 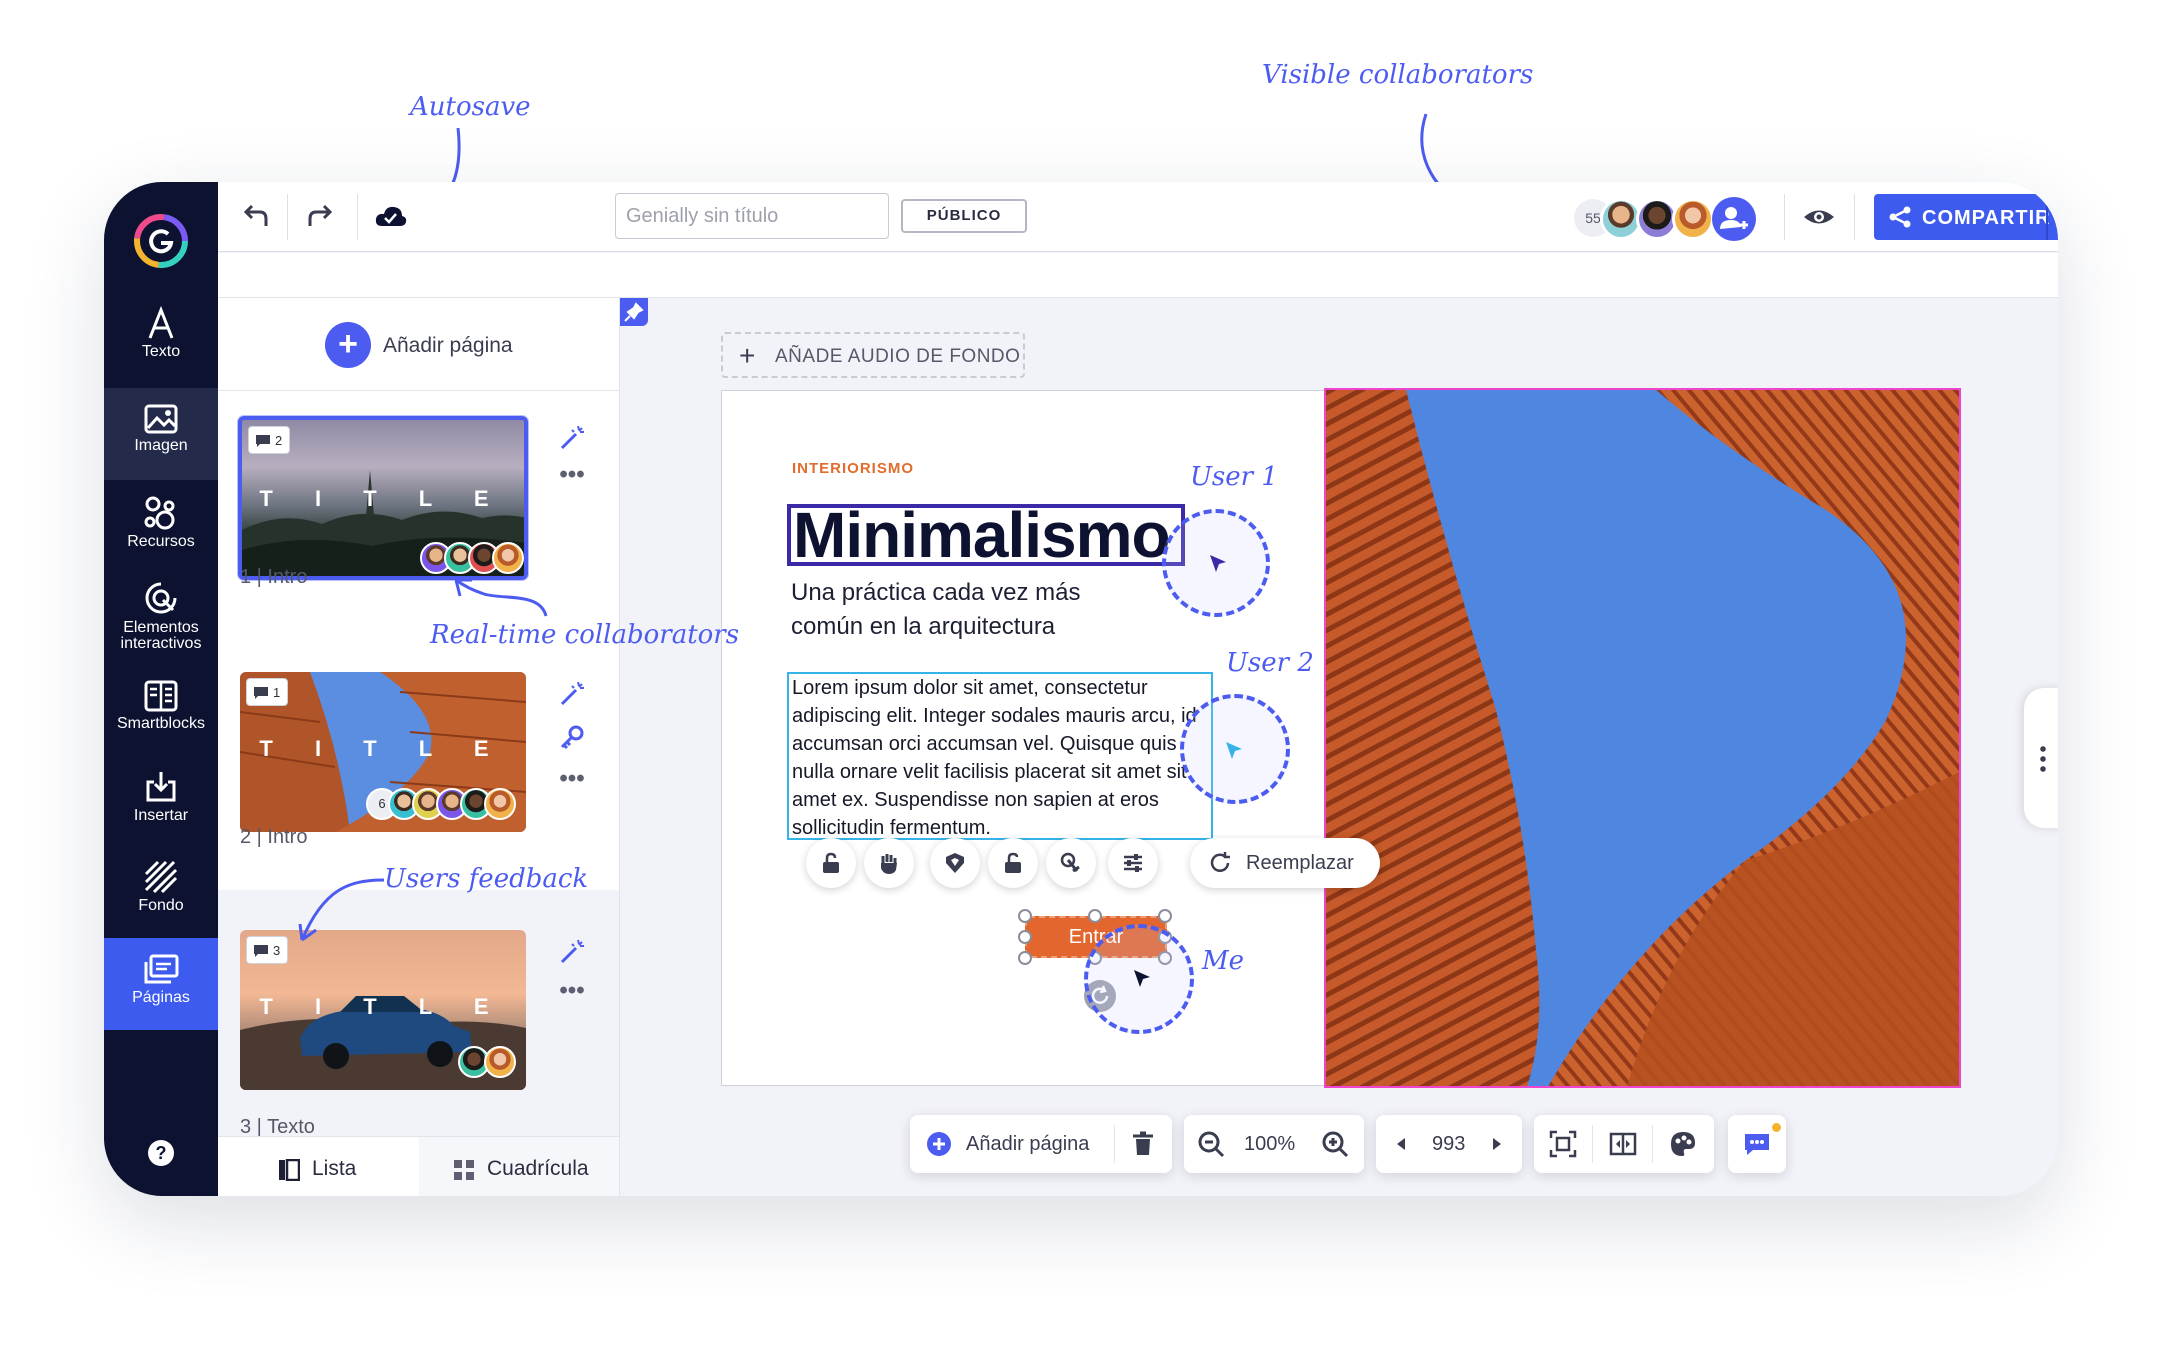 I want to click on rail-item-smartblocks: Smartblocks, so click(x=161, y=725).